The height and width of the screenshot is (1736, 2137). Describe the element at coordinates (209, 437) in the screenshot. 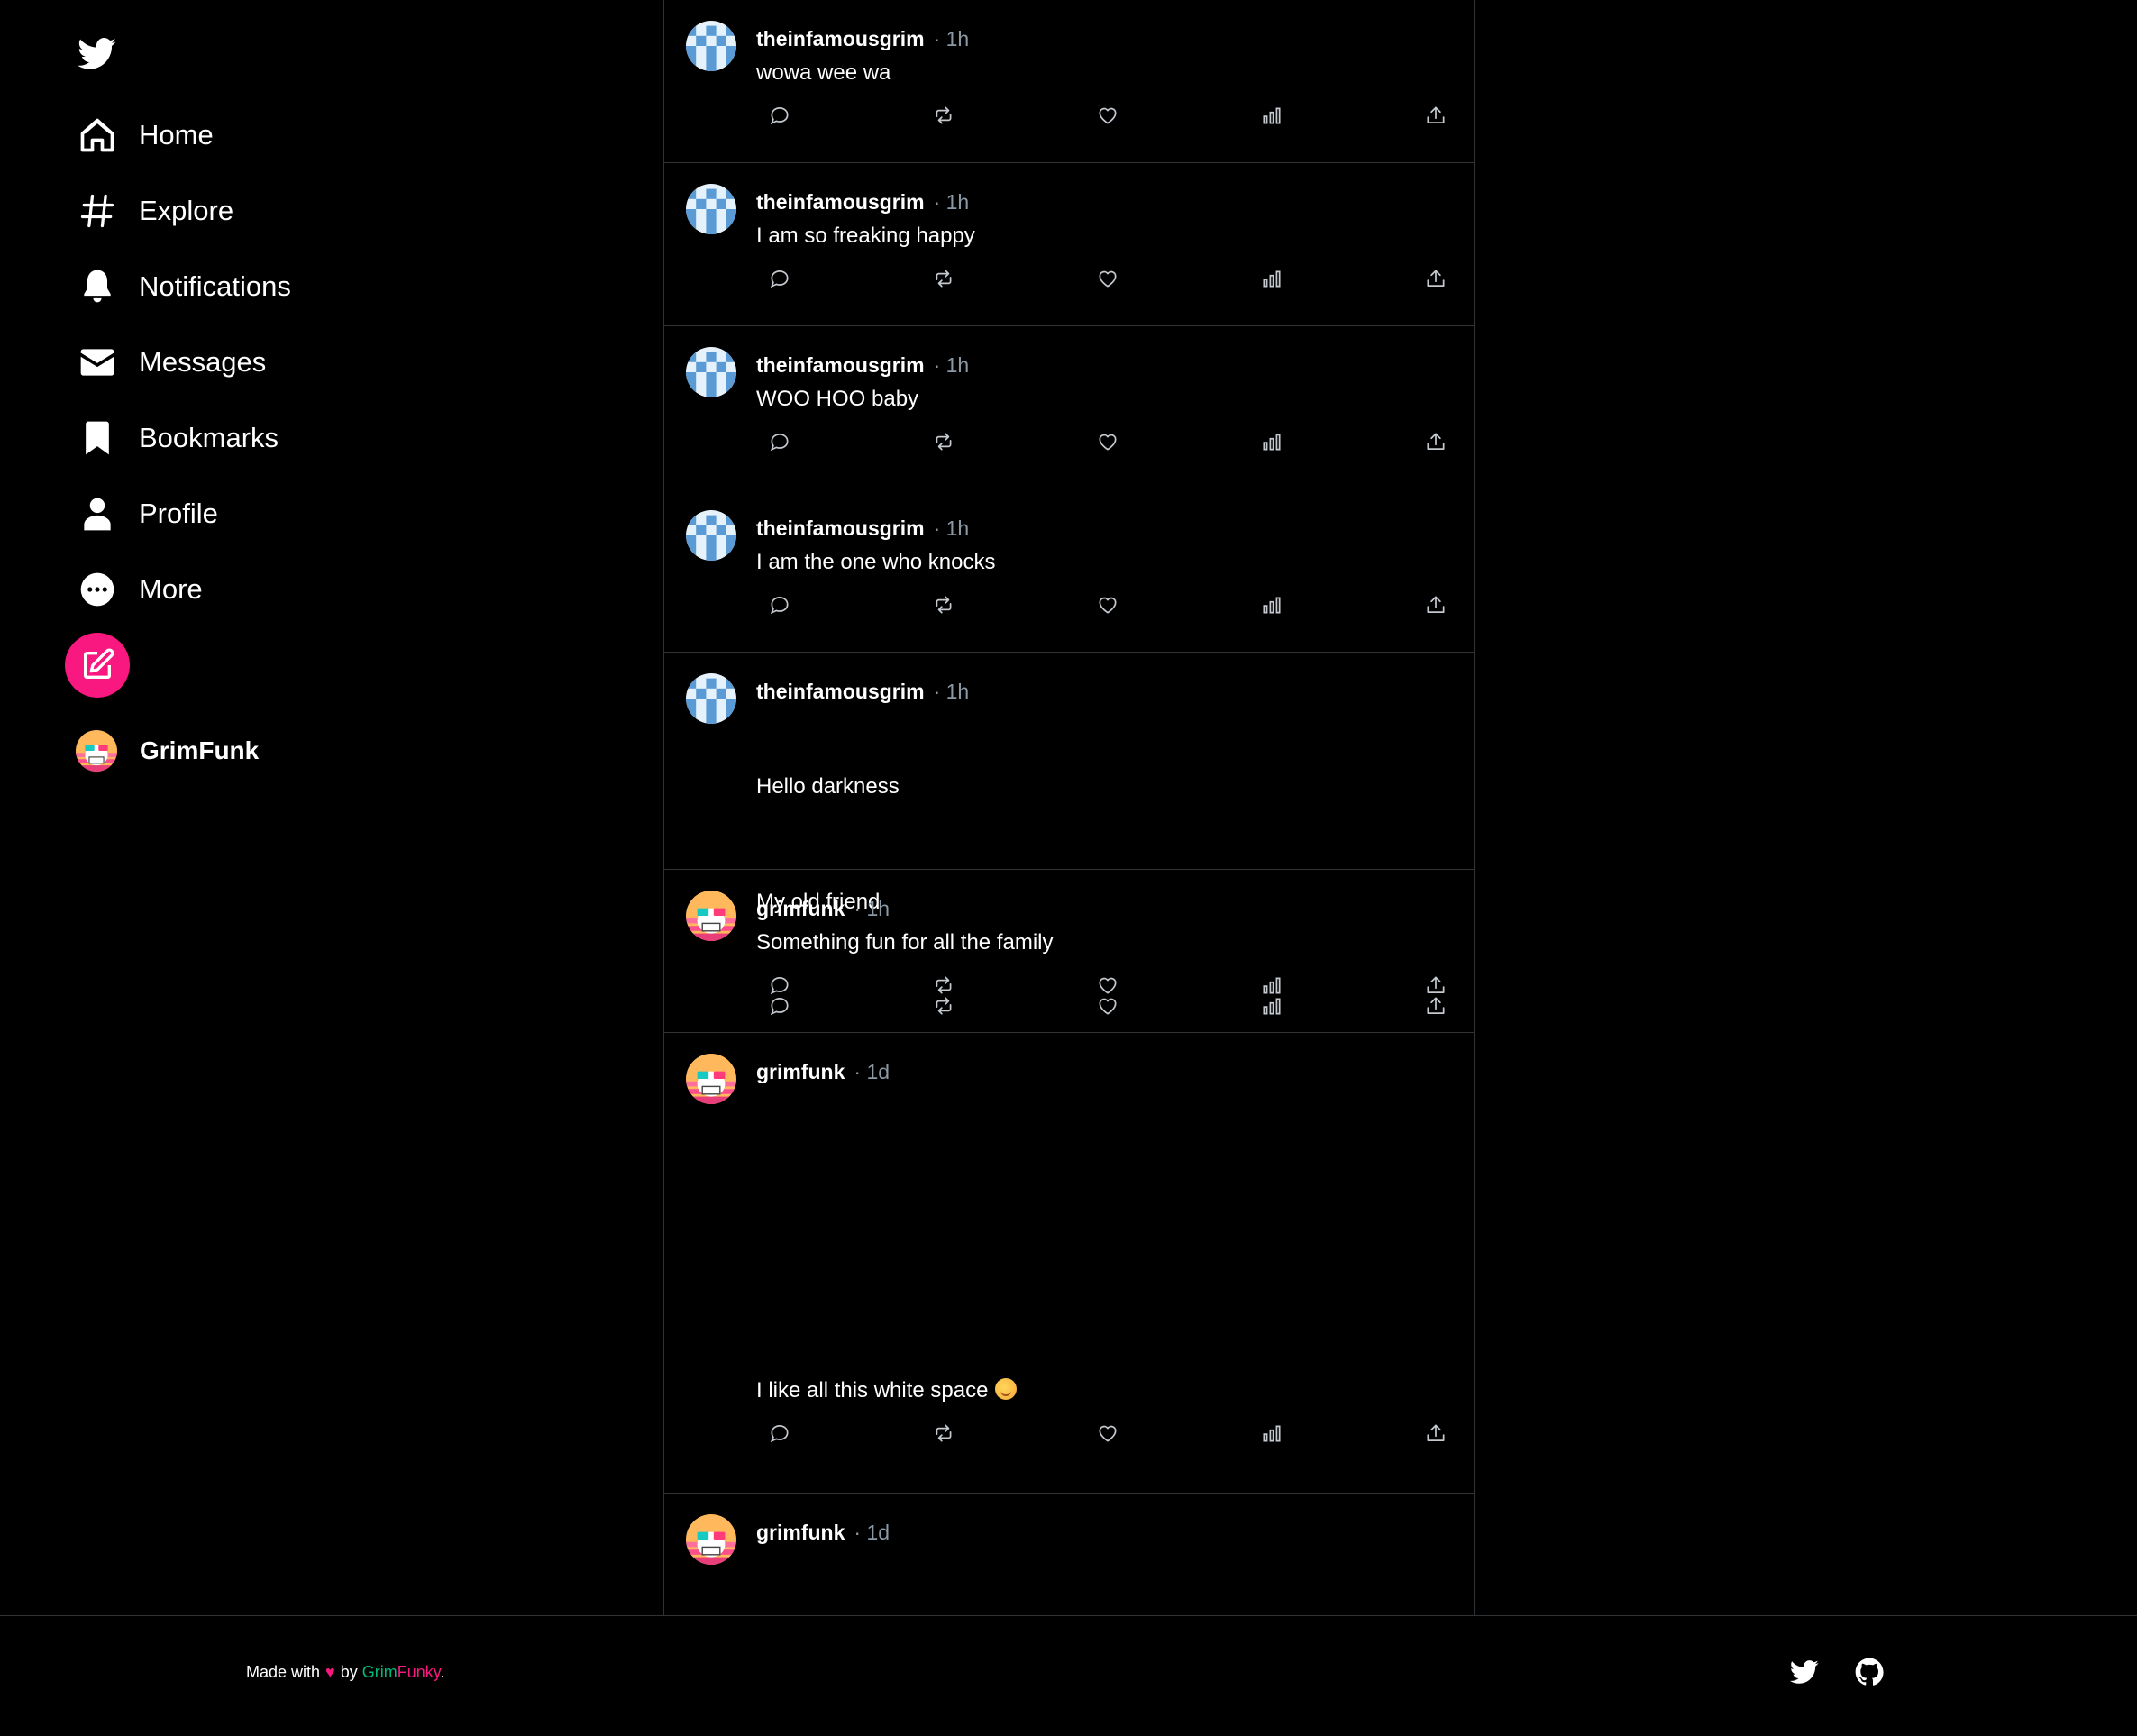

I see `nav-label: Bookmarks` at that location.